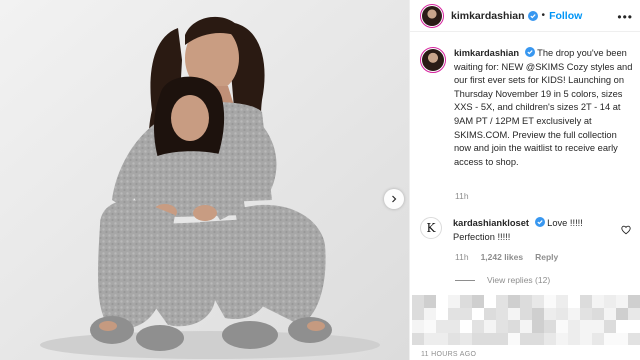 The width and height of the screenshot is (640, 360). What do you see at coordinates (625, 17) in the screenshot?
I see `more-options-icon: •••` at bounding box center [625, 17].